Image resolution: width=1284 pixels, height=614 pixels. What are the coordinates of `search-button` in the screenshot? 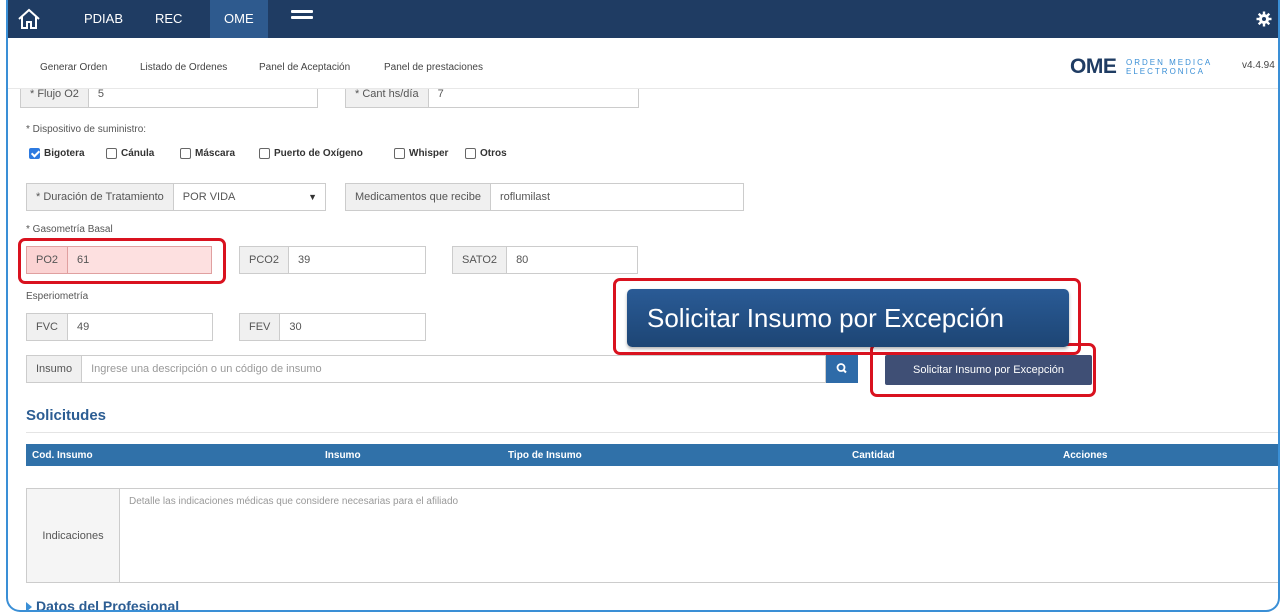 It's located at (842, 369).